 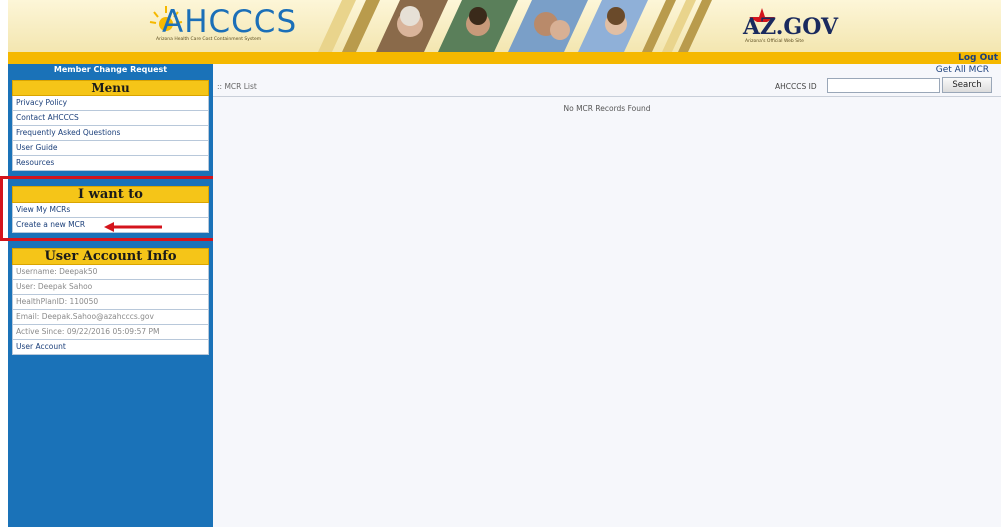 I want to click on user-name-field: User: Deepak Sahoo, so click(x=110, y=287).